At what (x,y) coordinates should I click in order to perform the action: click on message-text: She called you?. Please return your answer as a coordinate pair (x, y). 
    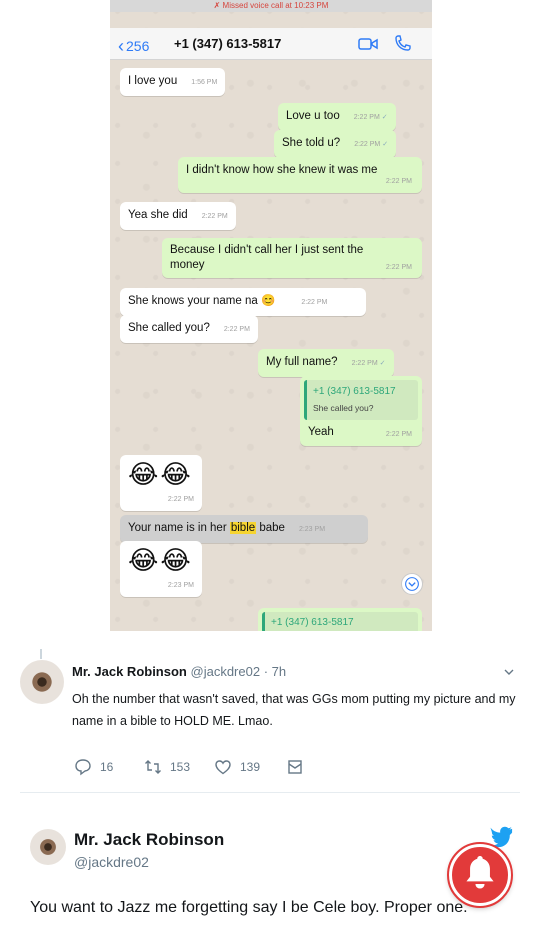
    Looking at the image, I should click on (169, 328).